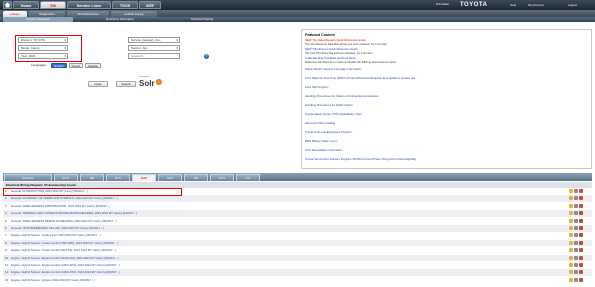 The width and height of the screenshot is (595, 287). Describe the element at coordinates (202, 19) in the screenshot. I see `tab-technical-training: Technical Training` at that location.